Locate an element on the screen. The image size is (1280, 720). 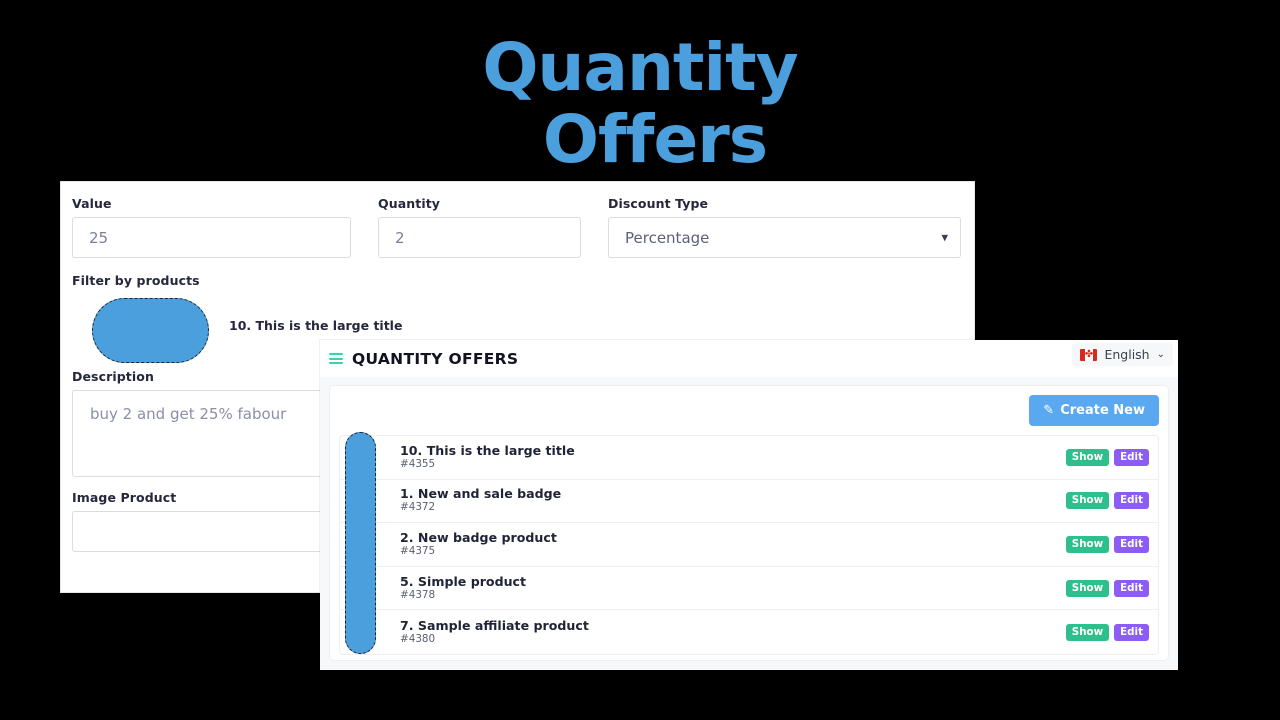
offer-title: 10. This is the large title is located at coordinates (487, 450).